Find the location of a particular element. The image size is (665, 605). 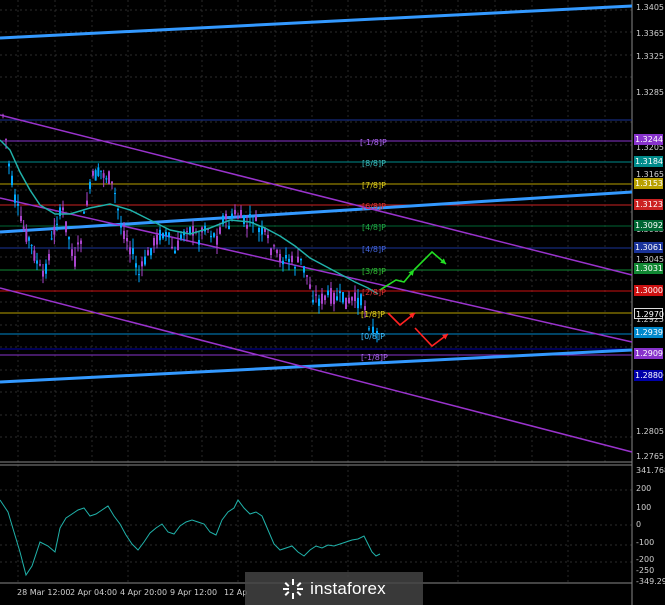

oscillator-axis-label: -250 is located at coordinates (645, 570).